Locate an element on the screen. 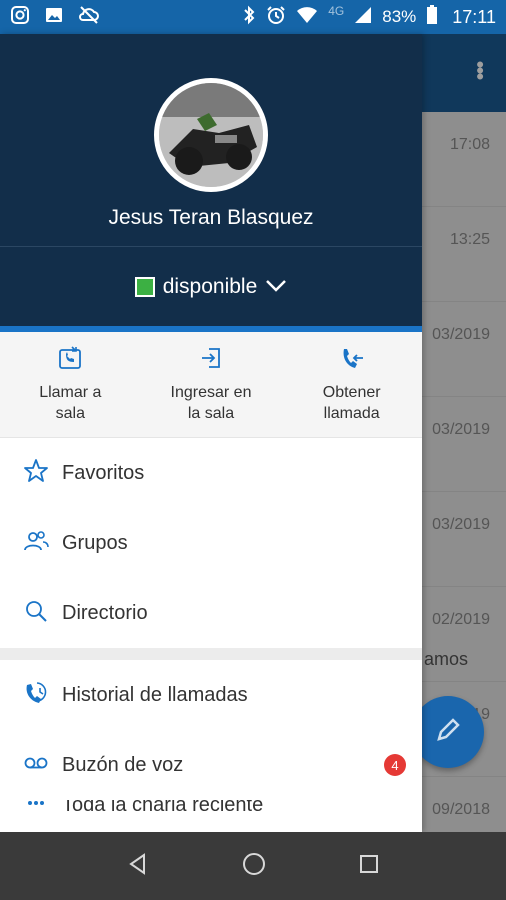 The image size is (506, 900). avatar is located at coordinates (211, 135).